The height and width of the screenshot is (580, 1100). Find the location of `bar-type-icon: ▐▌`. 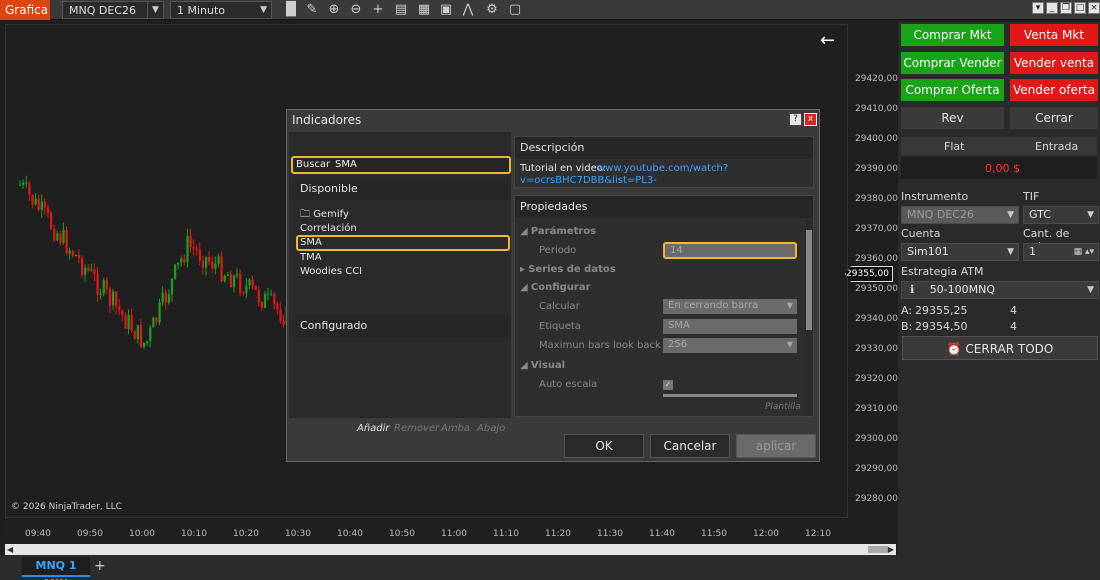

bar-type-icon: ▐▌ is located at coordinates (291, 10).